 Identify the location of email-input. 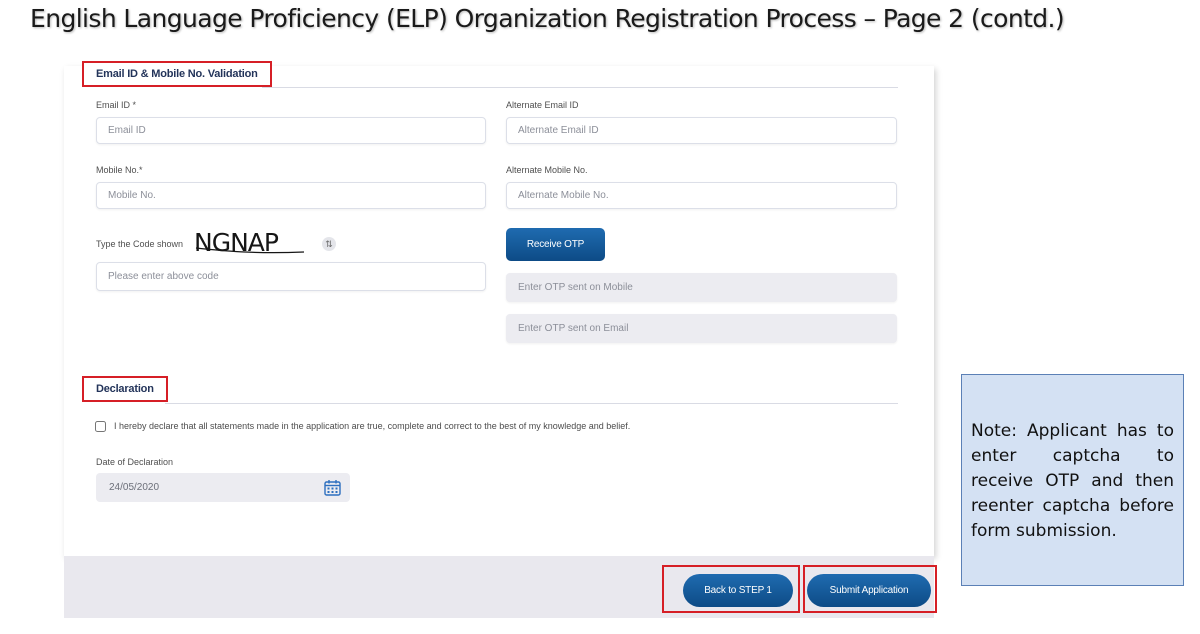
(291, 130).